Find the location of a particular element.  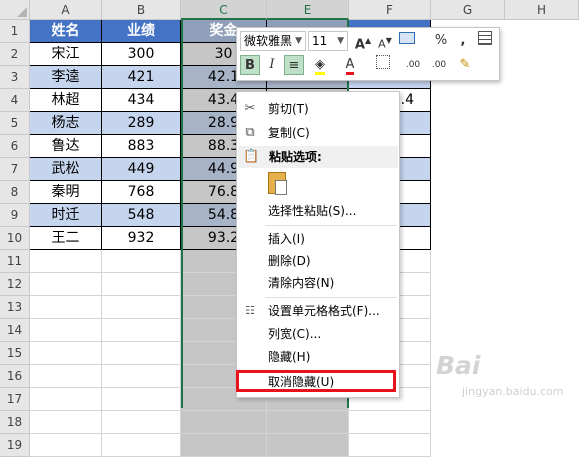

column-header-a: A is located at coordinates (66, 10).